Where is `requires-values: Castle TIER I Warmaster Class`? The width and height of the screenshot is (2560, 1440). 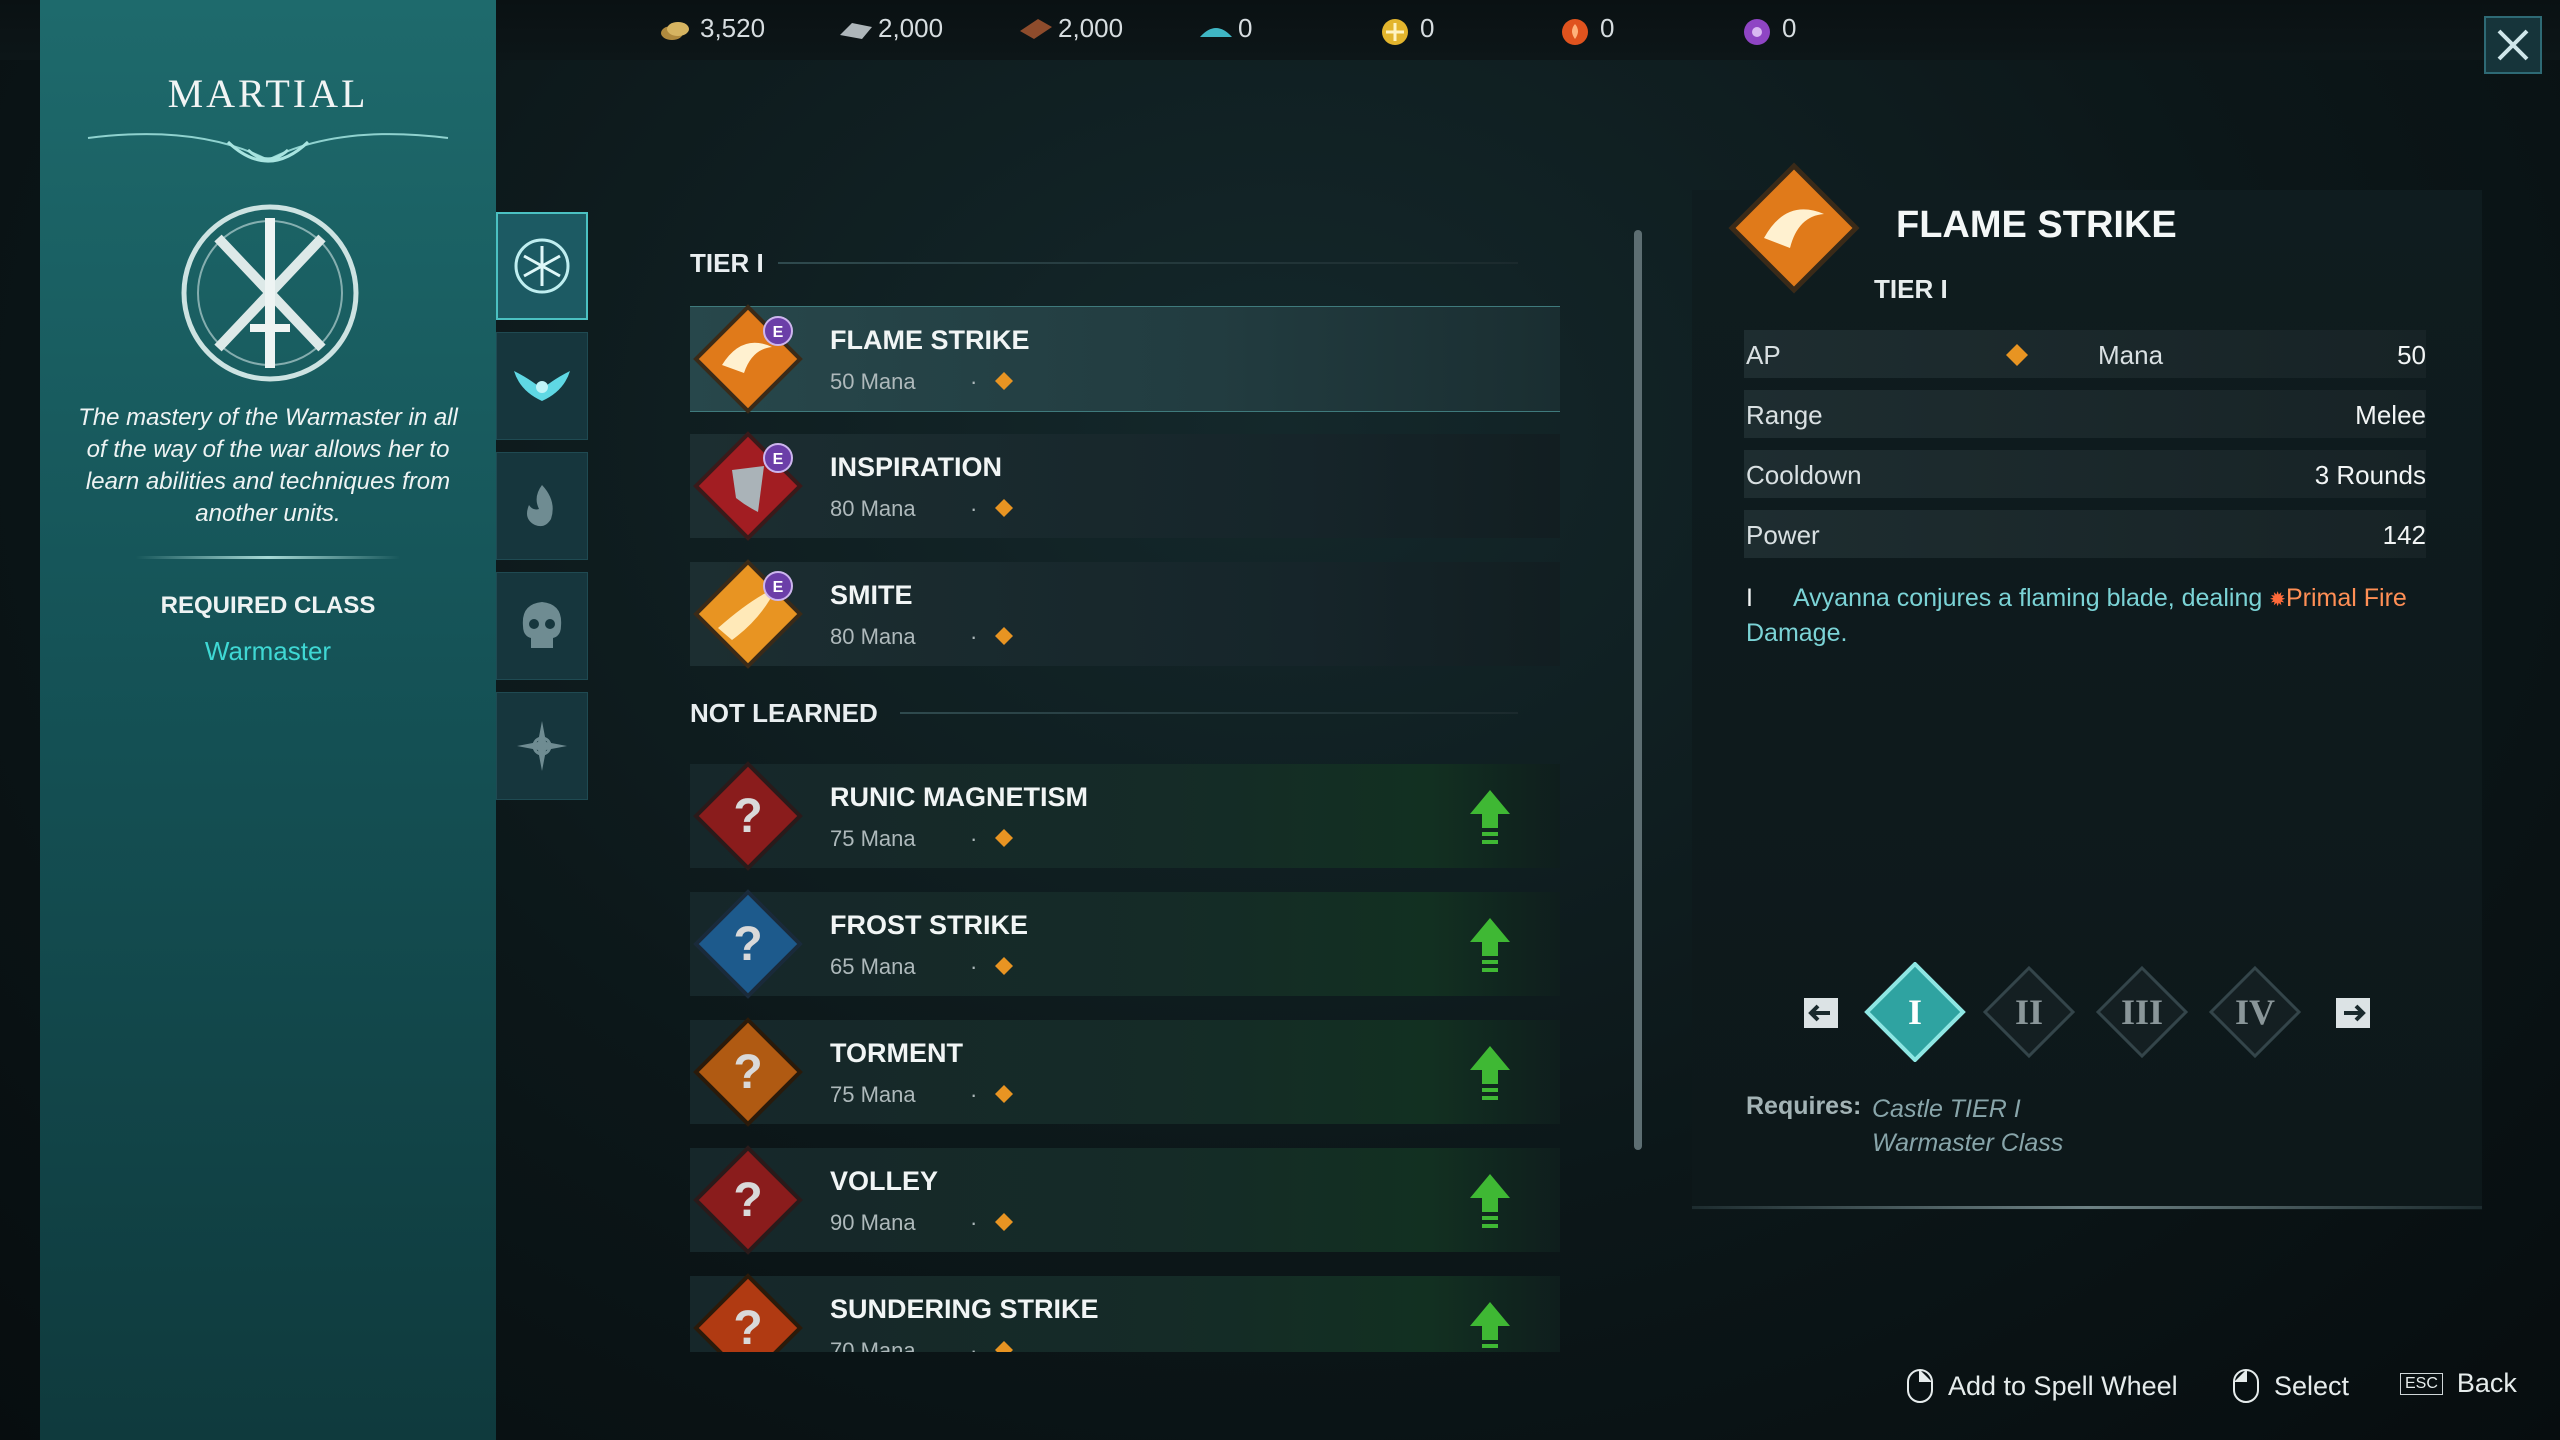
requires-values: Castle TIER I Warmaster Class is located at coordinates (1967, 1126).